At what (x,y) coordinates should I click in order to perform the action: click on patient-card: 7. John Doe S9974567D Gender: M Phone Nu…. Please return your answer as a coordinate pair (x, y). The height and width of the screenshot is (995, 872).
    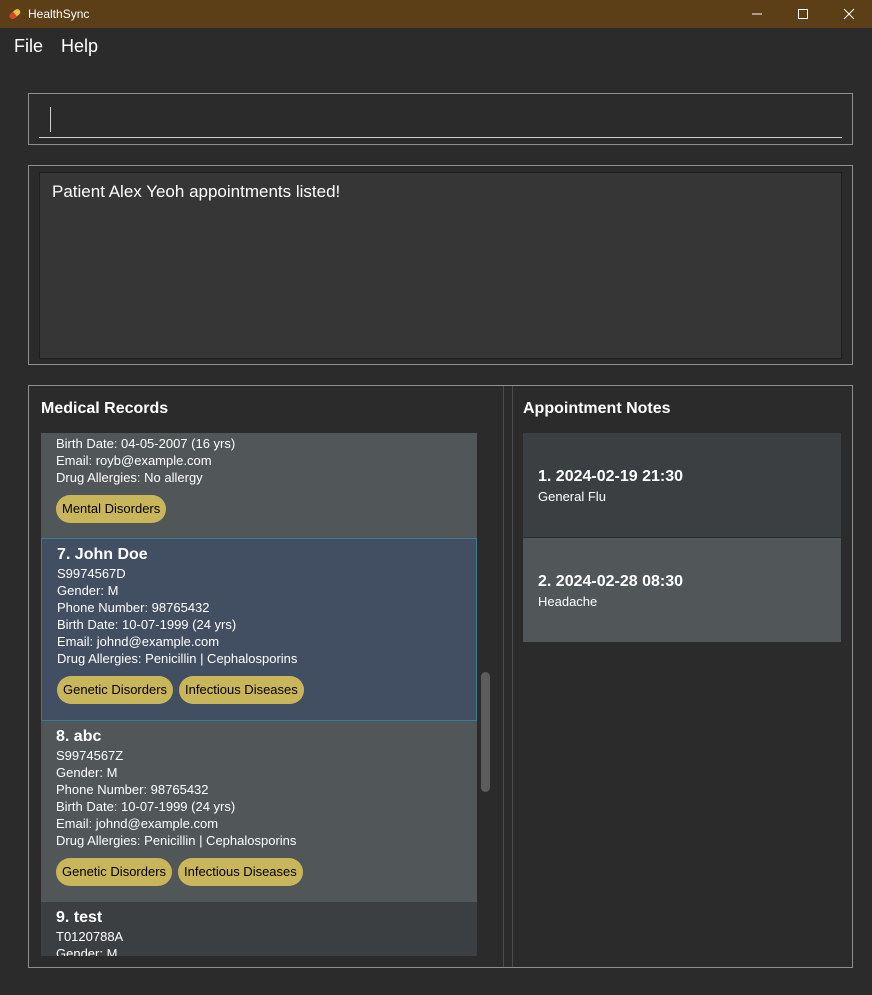
    Looking at the image, I should click on (259, 629).